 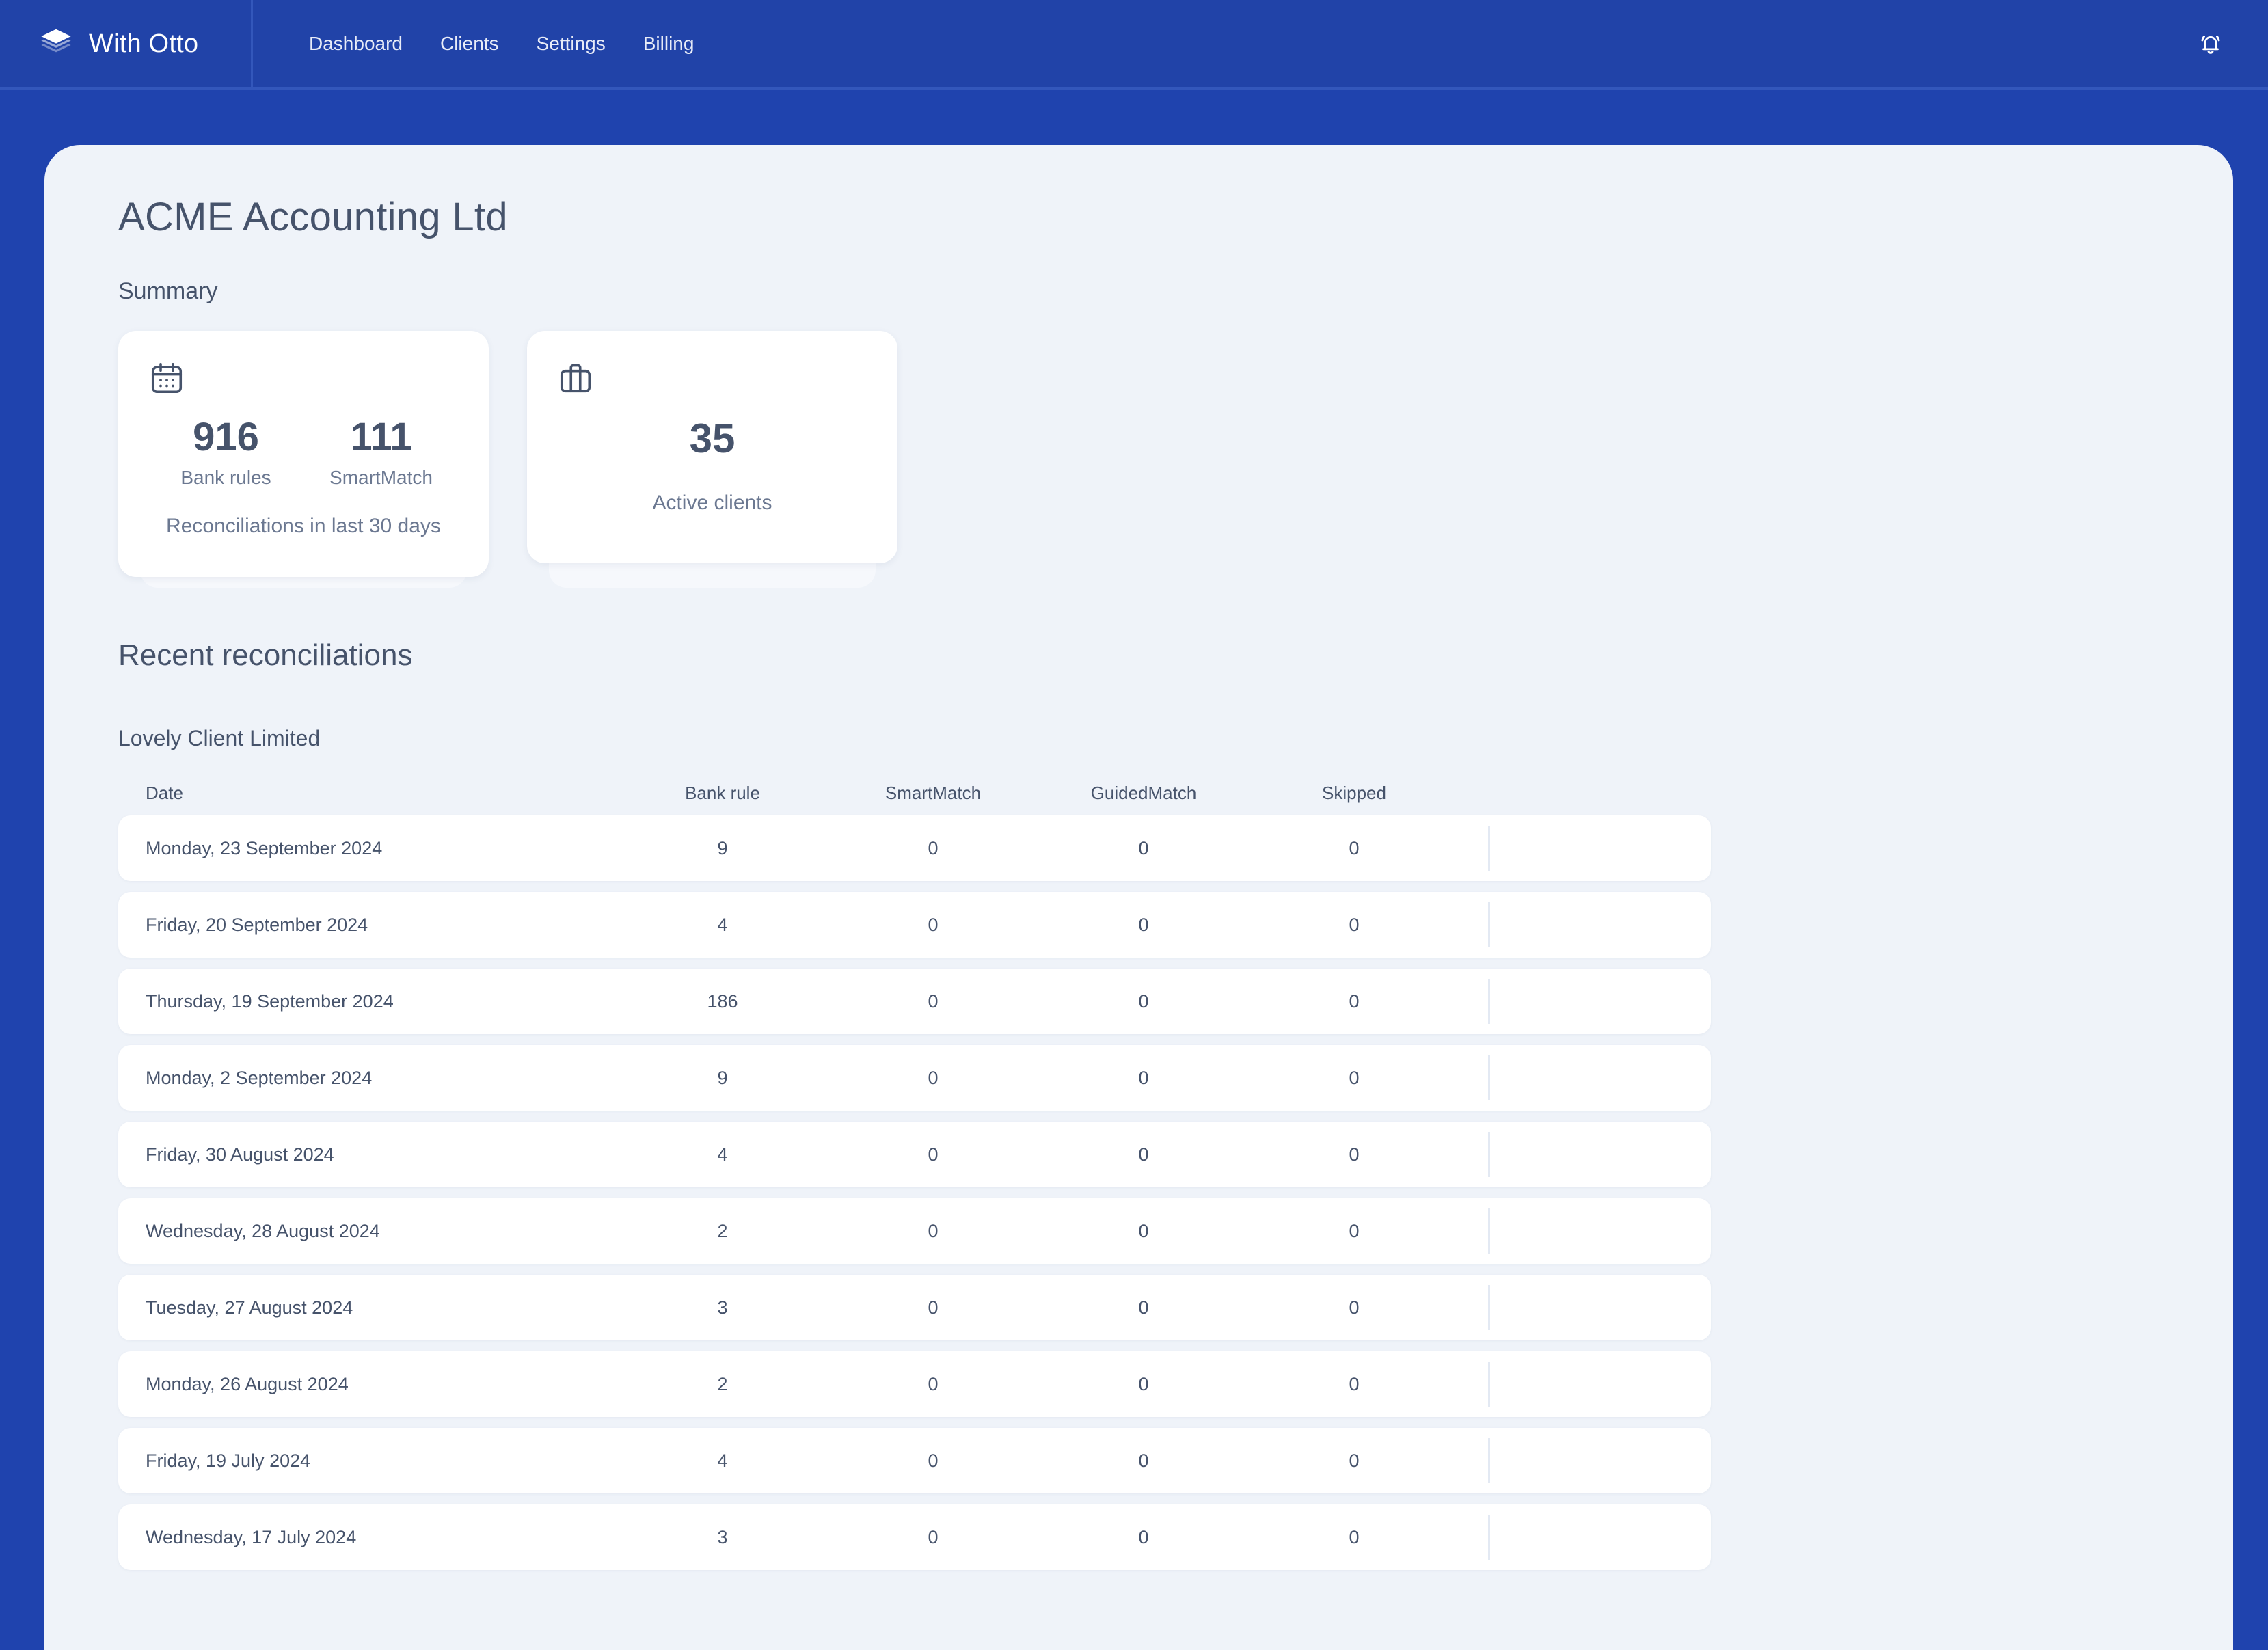 What do you see at coordinates (723, 1001) in the screenshot?
I see `cell-bank-rule: 186` at bounding box center [723, 1001].